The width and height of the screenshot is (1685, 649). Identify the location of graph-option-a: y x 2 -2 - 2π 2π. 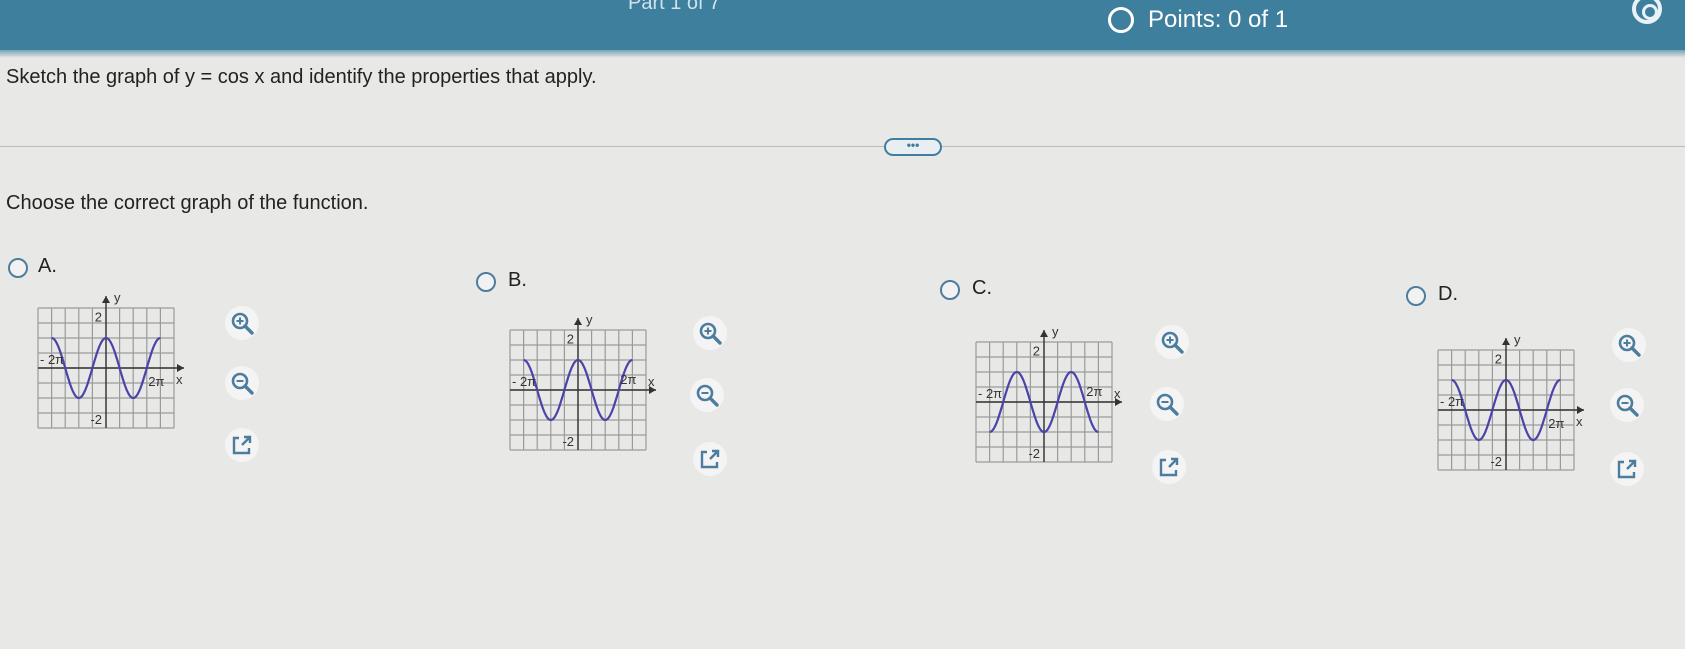
(110, 361).